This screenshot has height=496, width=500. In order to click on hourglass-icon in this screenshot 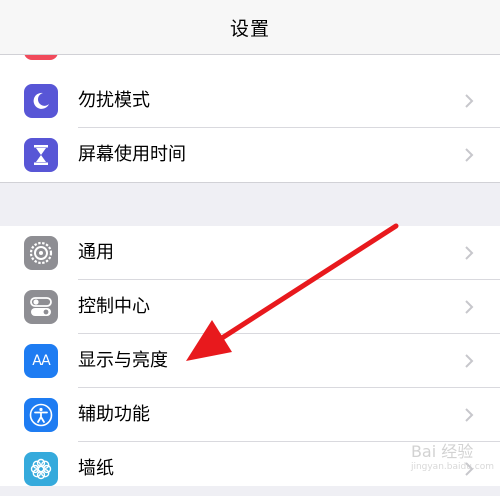, I will do `click(41, 155)`.